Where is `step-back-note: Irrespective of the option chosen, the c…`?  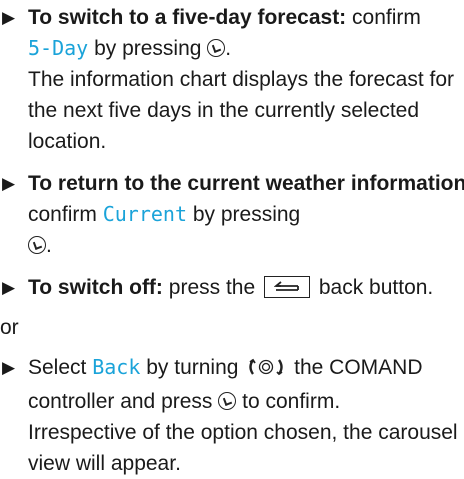 step-back-note: Irrespective of the option chosen, the c… is located at coordinates (243, 448).